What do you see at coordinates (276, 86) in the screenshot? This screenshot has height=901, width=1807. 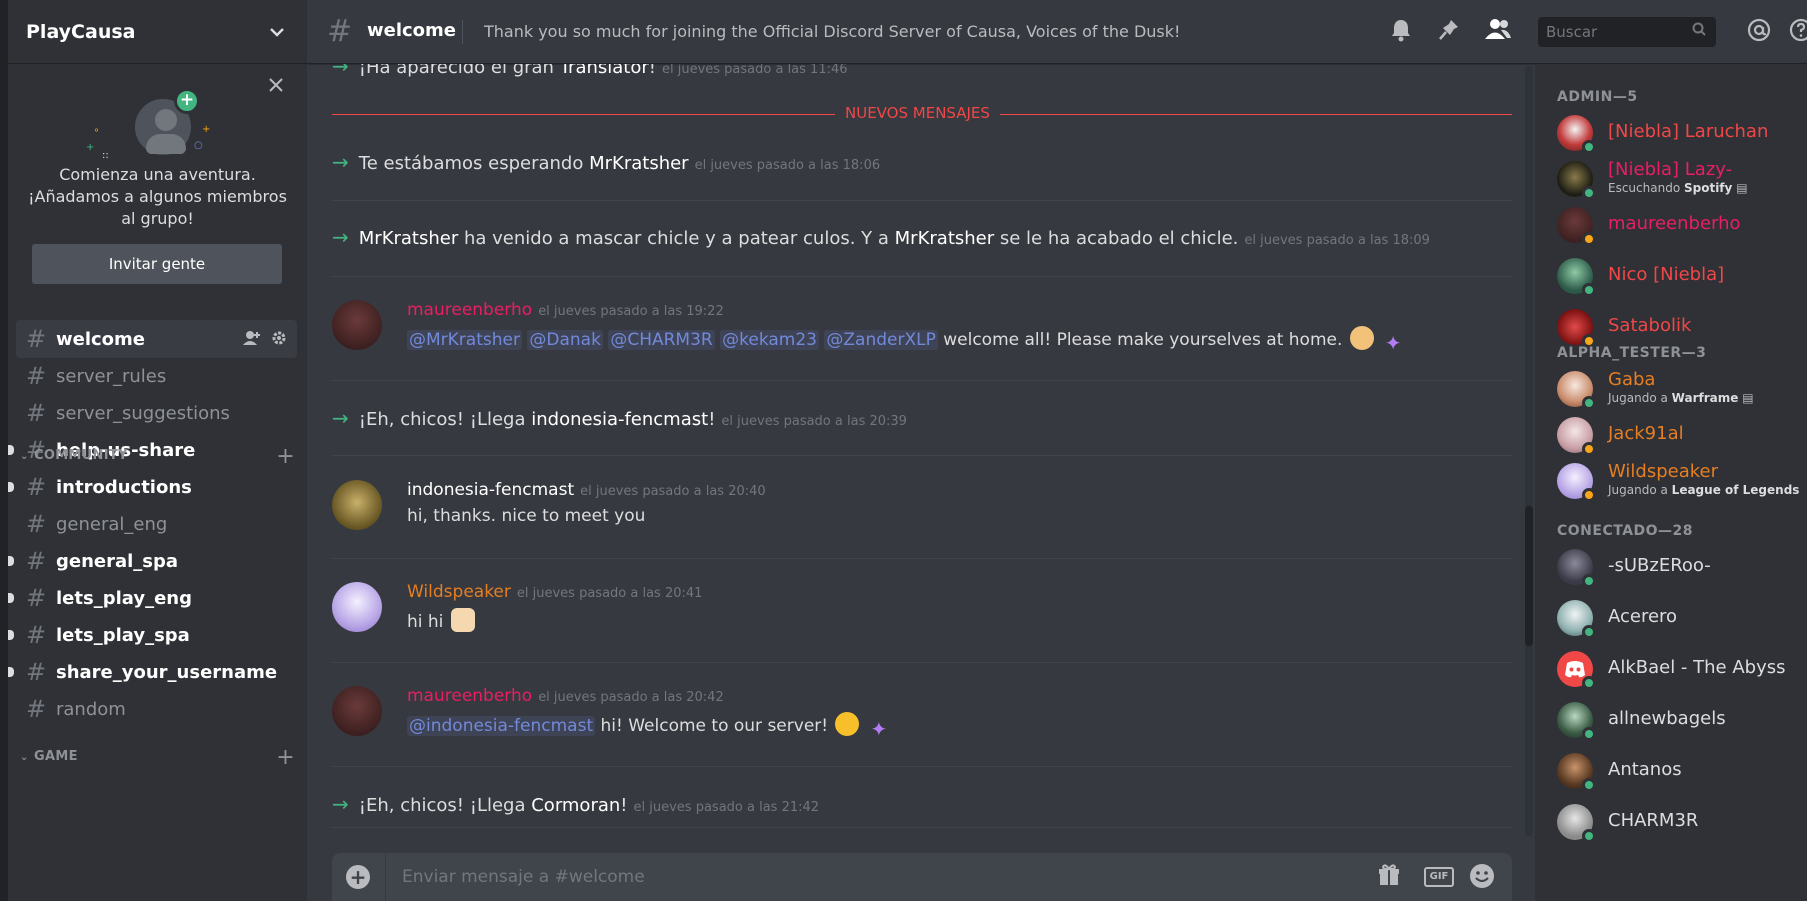 I see `close-icon` at bounding box center [276, 86].